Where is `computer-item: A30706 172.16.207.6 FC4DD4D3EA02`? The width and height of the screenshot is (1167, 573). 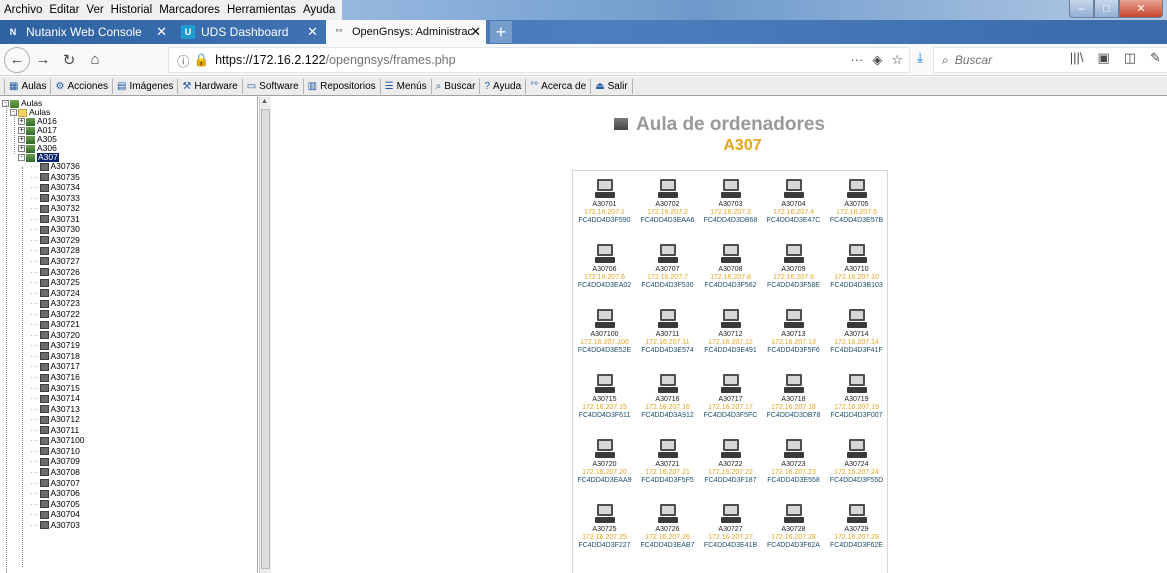
computer-item: A30706 172.16.207.6 FC4DD4D3EA02 is located at coordinates (604, 267).